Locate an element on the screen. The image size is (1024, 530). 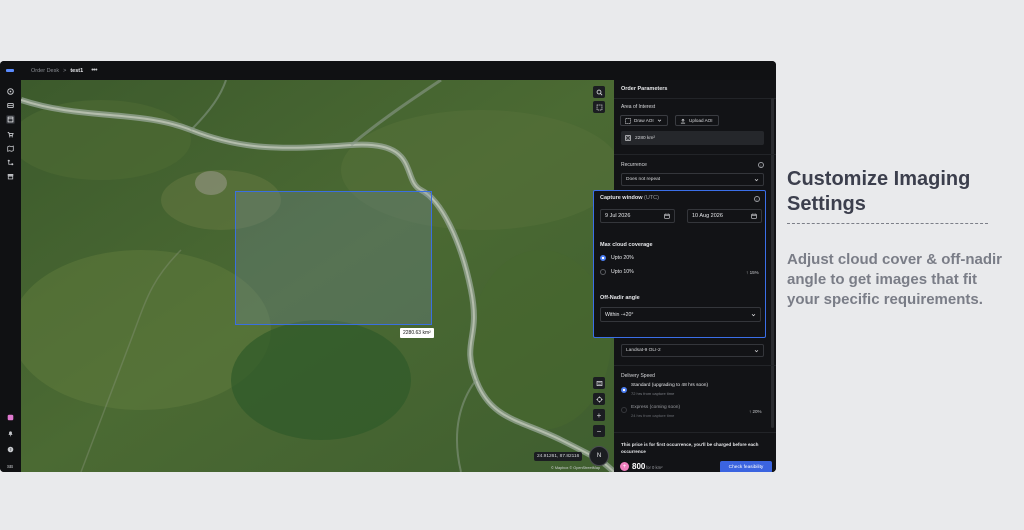
area-of-interest-label: Area of Interest is located at coordinates (638, 107).